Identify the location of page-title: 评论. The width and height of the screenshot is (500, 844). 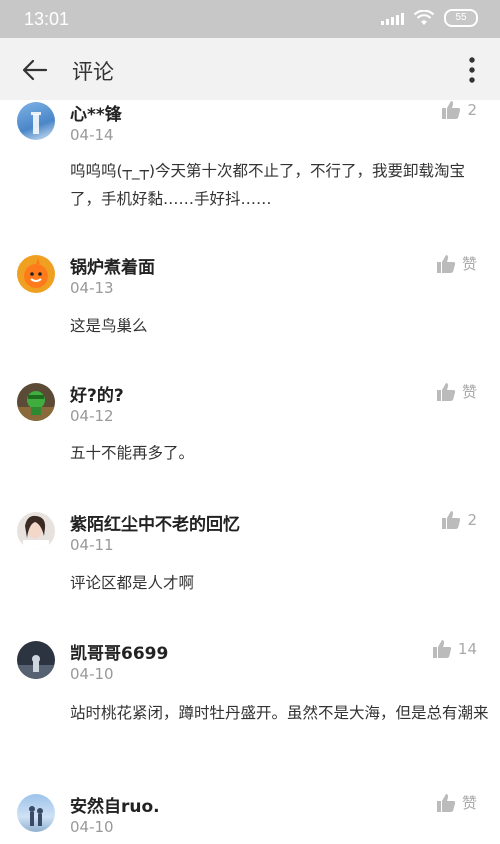
(93, 72).